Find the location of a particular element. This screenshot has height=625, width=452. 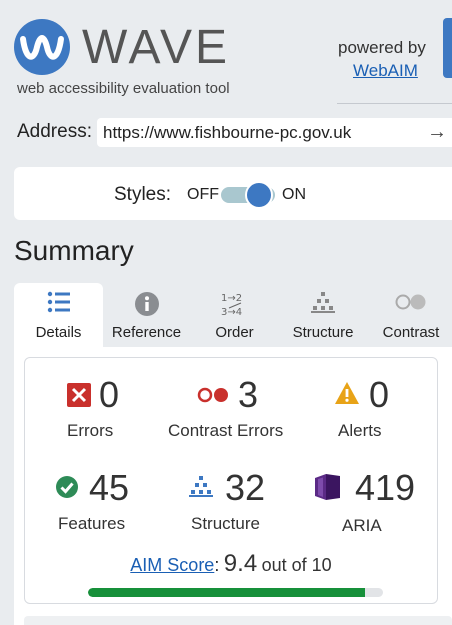

structure-element-icon is located at coordinates (201, 489).